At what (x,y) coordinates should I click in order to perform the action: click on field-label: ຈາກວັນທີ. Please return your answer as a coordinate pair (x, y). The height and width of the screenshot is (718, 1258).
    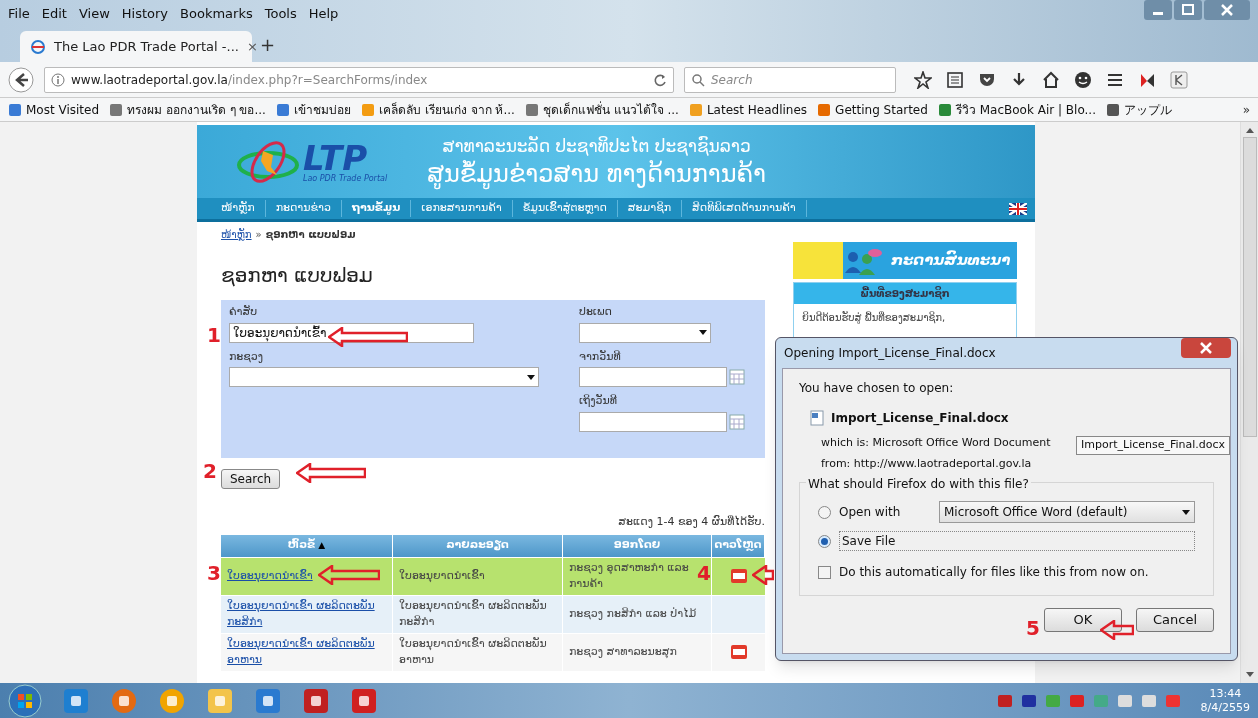
    Looking at the image, I should click on (600, 356).